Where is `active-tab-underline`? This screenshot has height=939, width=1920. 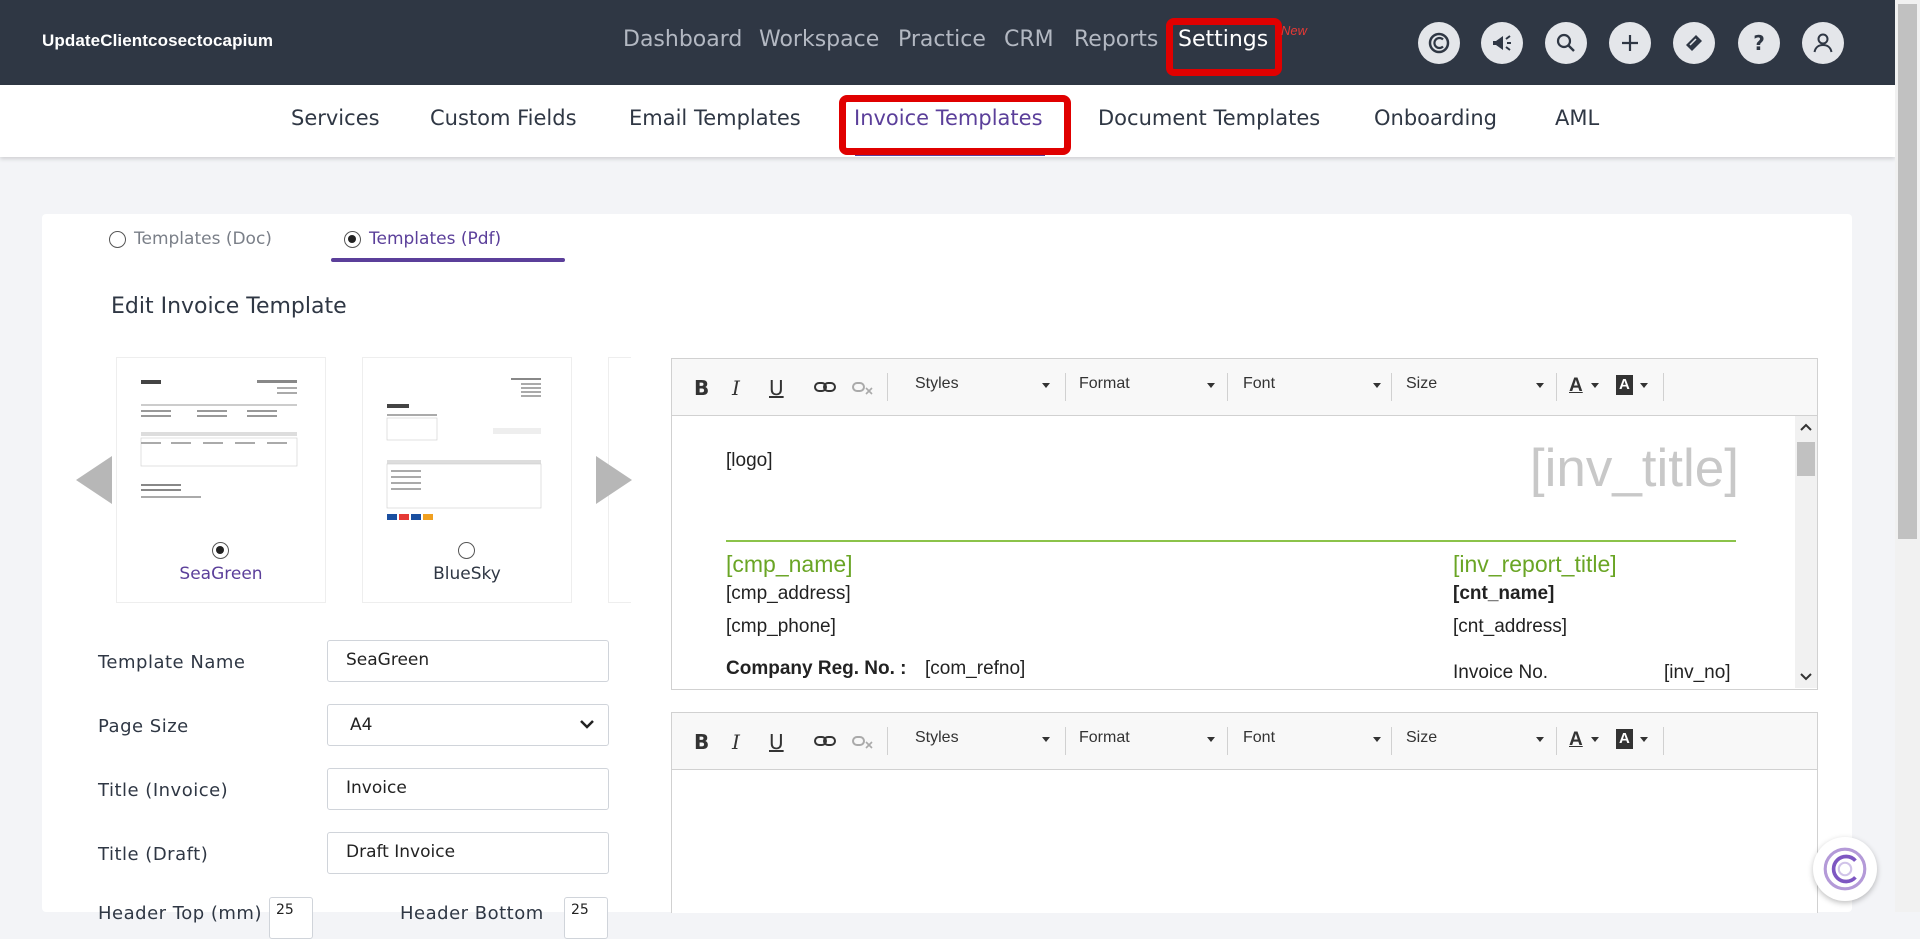
active-tab-underline is located at coordinates (448, 260).